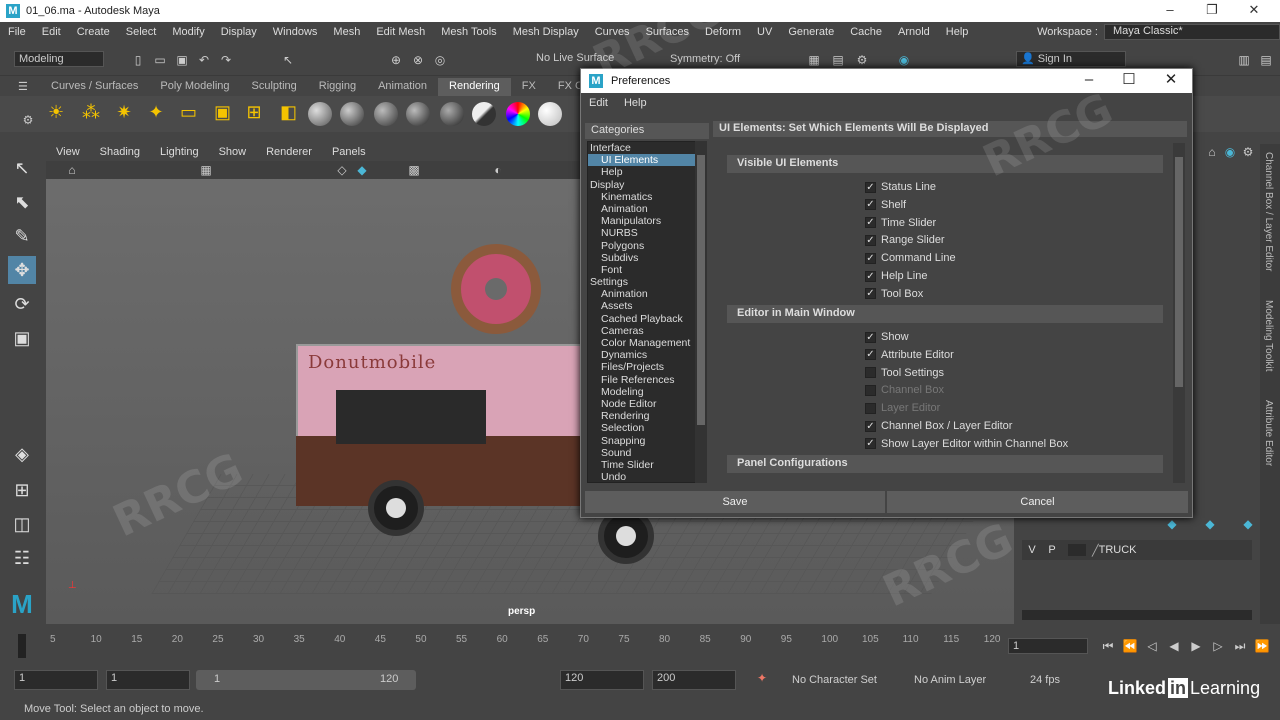 Image resolution: width=1280 pixels, height=720 pixels. What do you see at coordinates (1179, 272) in the screenshot?
I see `panel-scroll-thumb` at bounding box center [1179, 272].